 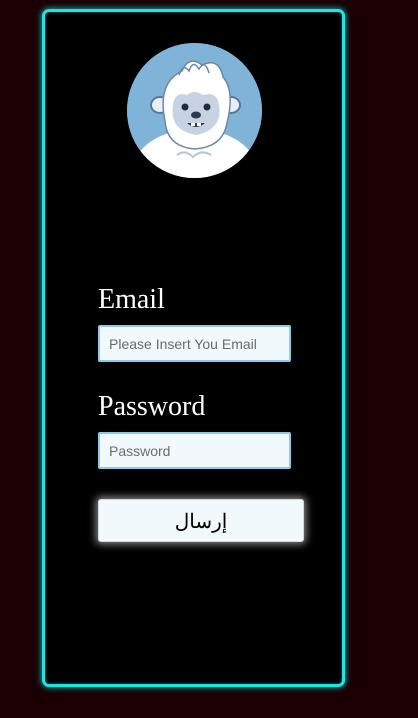 What do you see at coordinates (201, 520) in the screenshot?
I see `submit-button: إرسال` at bounding box center [201, 520].